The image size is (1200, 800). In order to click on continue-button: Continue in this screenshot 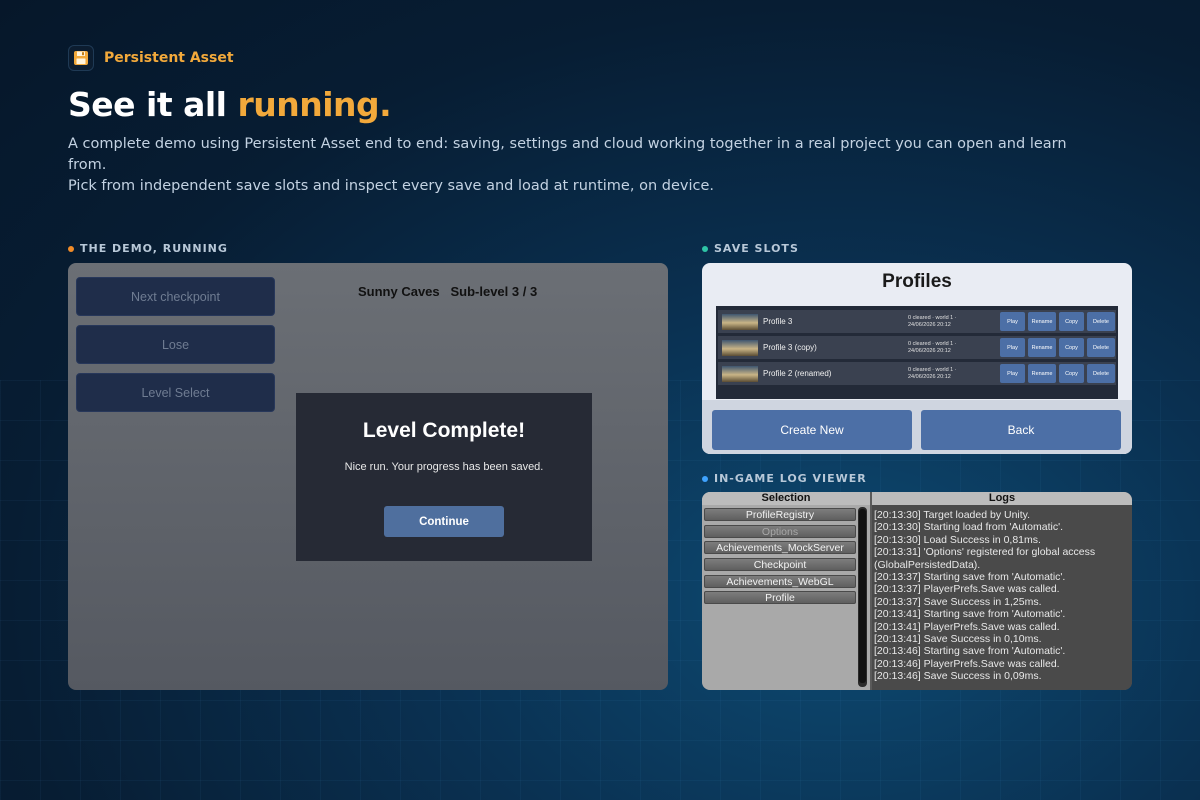, I will do `click(444, 521)`.